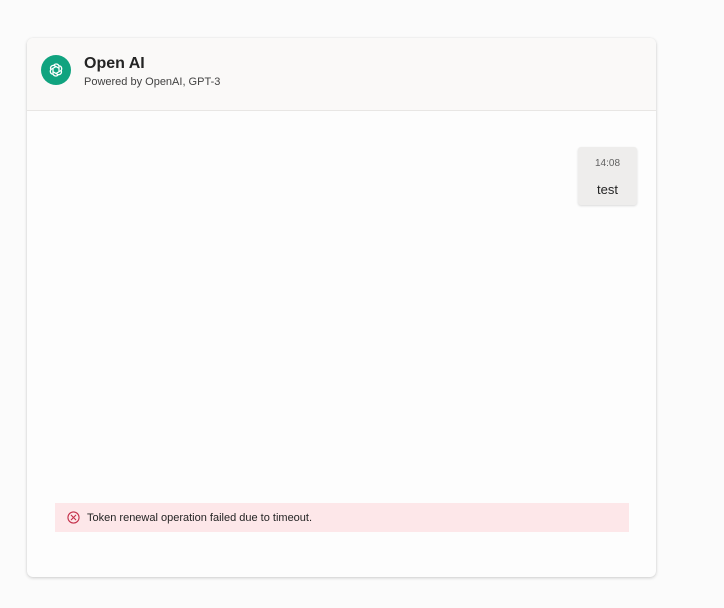 This screenshot has width=724, height=608. Describe the element at coordinates (56, 70) in the screenshot. I see `openai-logo-icon` at that location.